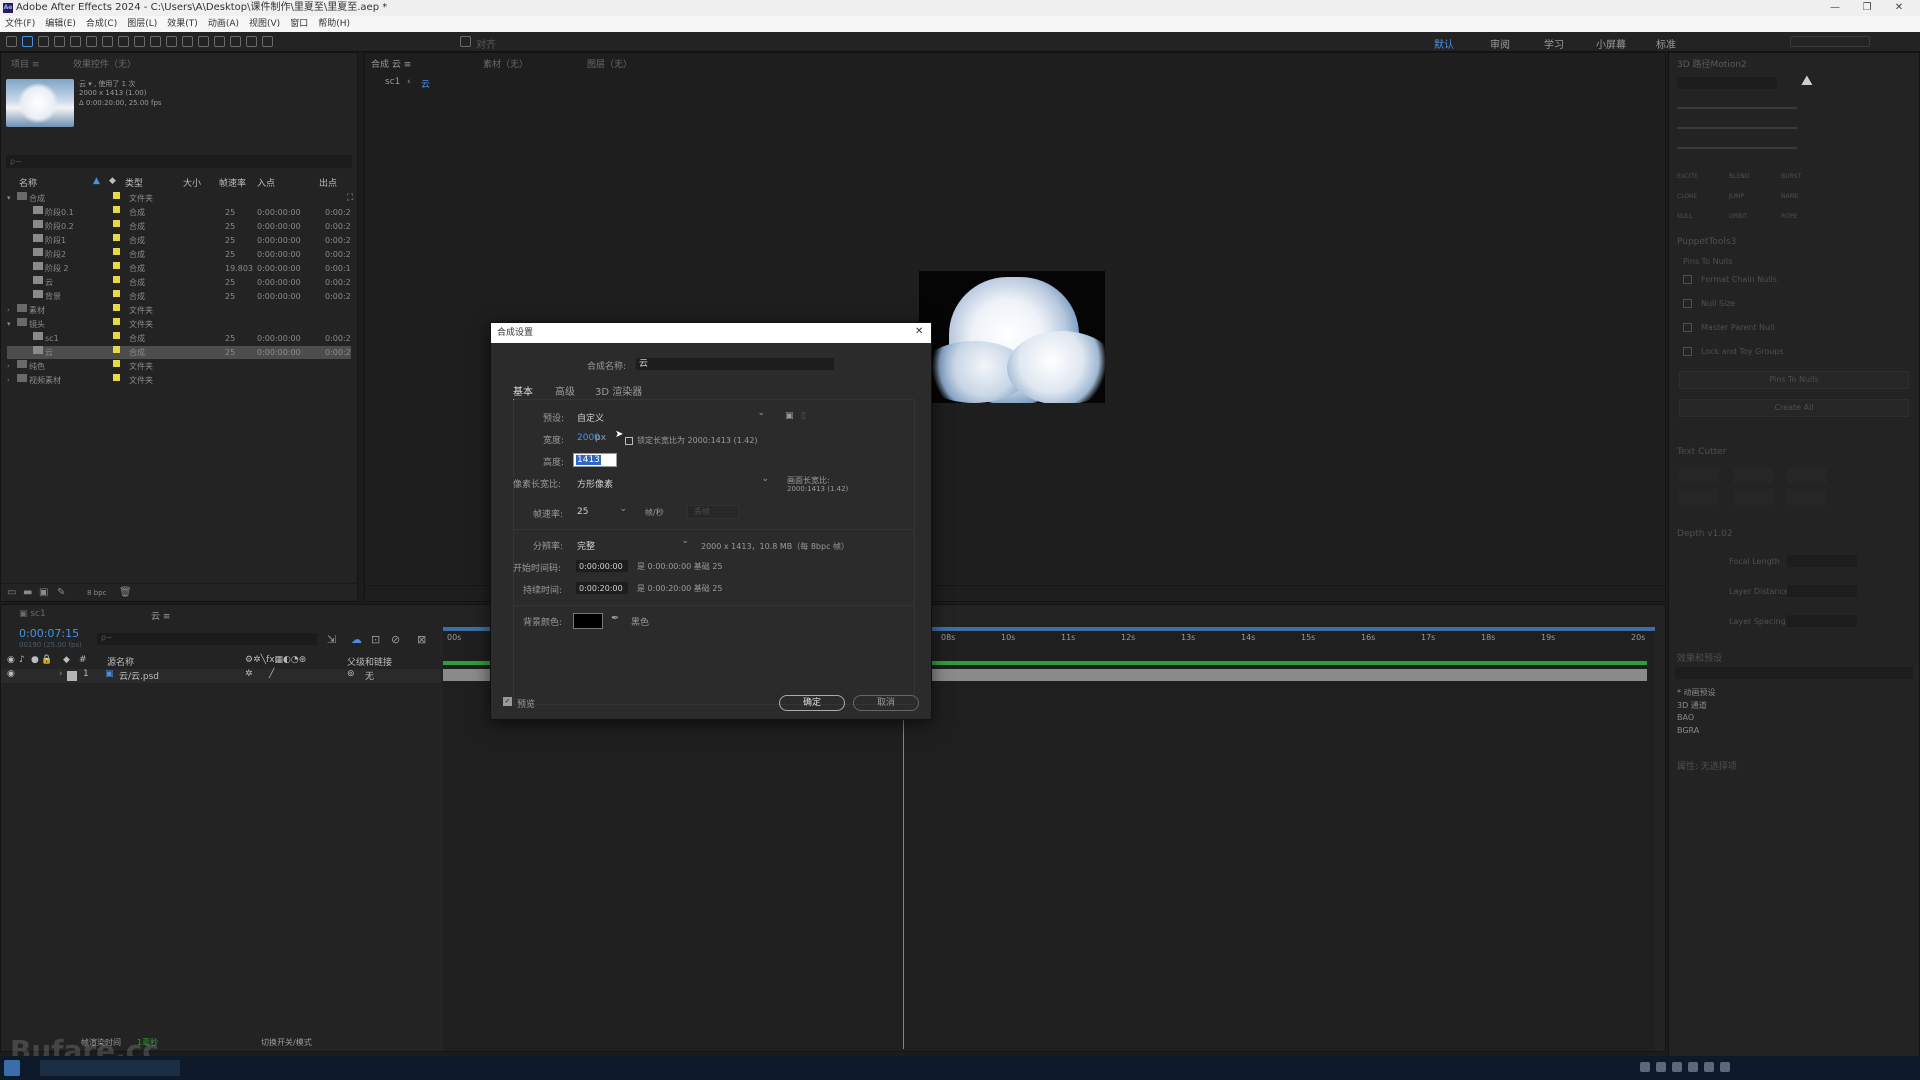  Describe the element at coordinates (1794, 408) in the screenshot. I see `create-all-button: Create All` at that location.